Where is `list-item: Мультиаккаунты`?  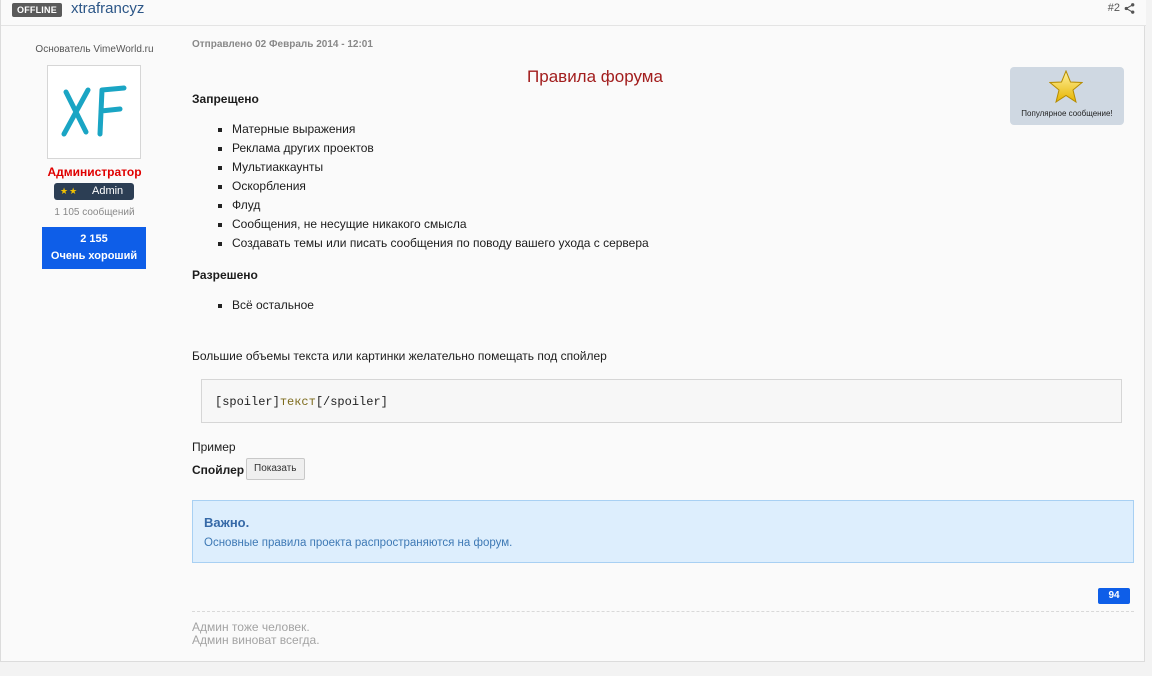
list-item: Мультиаккаунты is located at coordinates (433, 167).